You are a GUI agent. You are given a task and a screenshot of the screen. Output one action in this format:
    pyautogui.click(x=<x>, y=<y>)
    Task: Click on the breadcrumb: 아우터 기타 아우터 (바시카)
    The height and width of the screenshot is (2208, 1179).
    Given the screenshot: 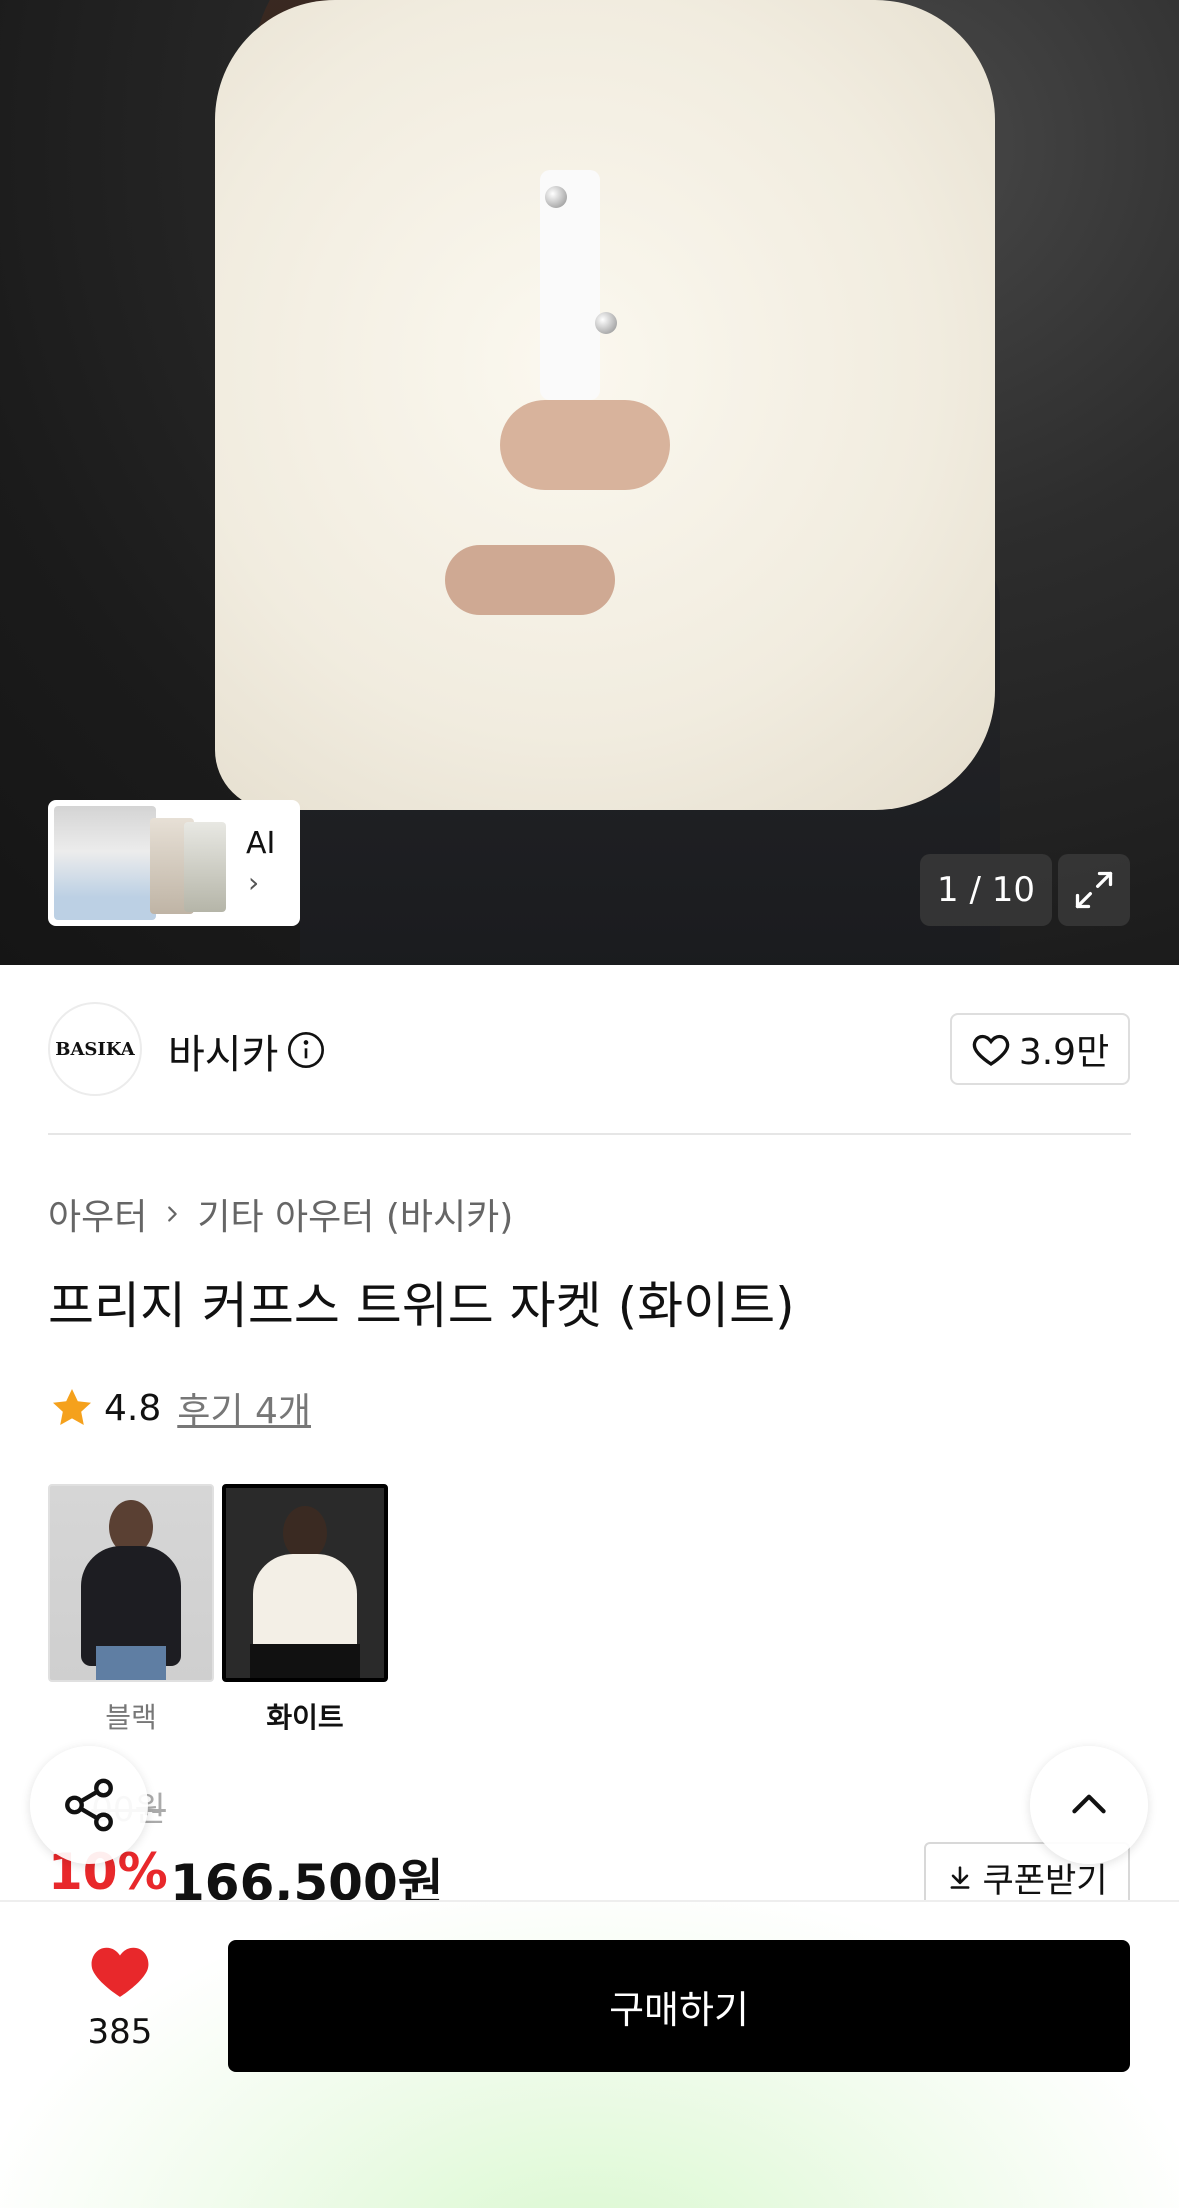 What is the action you would take?
    pyautogui.click(x=280, y=1214)
    